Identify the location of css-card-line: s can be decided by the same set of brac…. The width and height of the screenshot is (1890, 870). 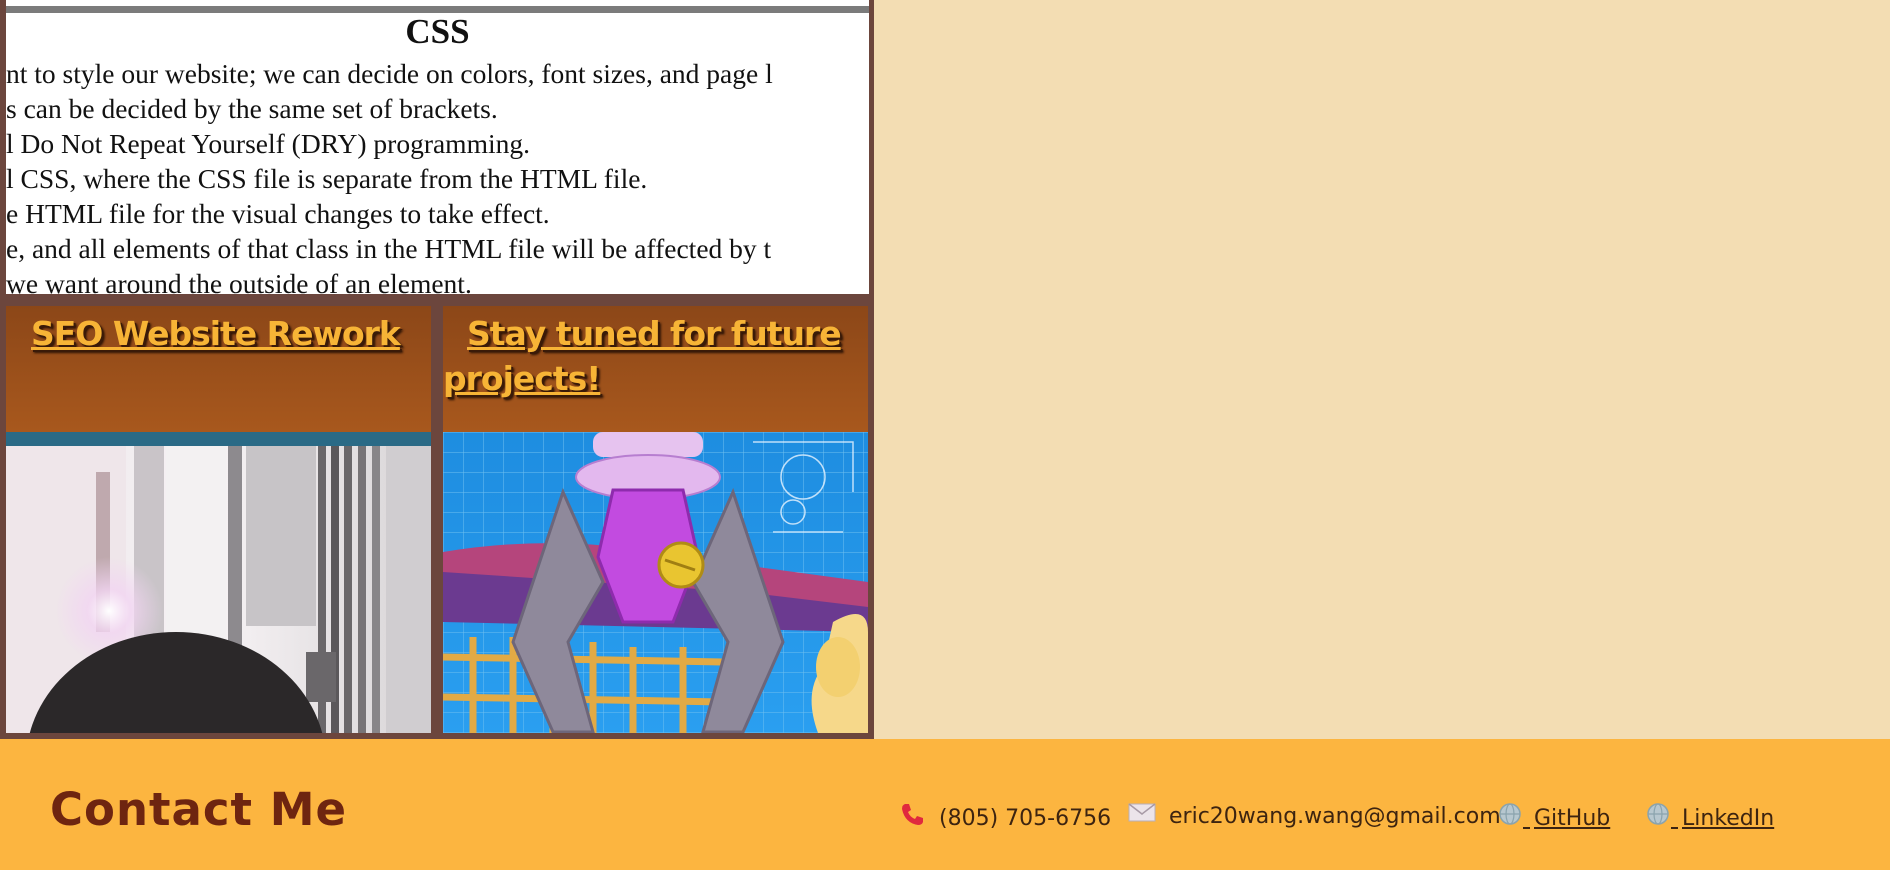
(252, 108).